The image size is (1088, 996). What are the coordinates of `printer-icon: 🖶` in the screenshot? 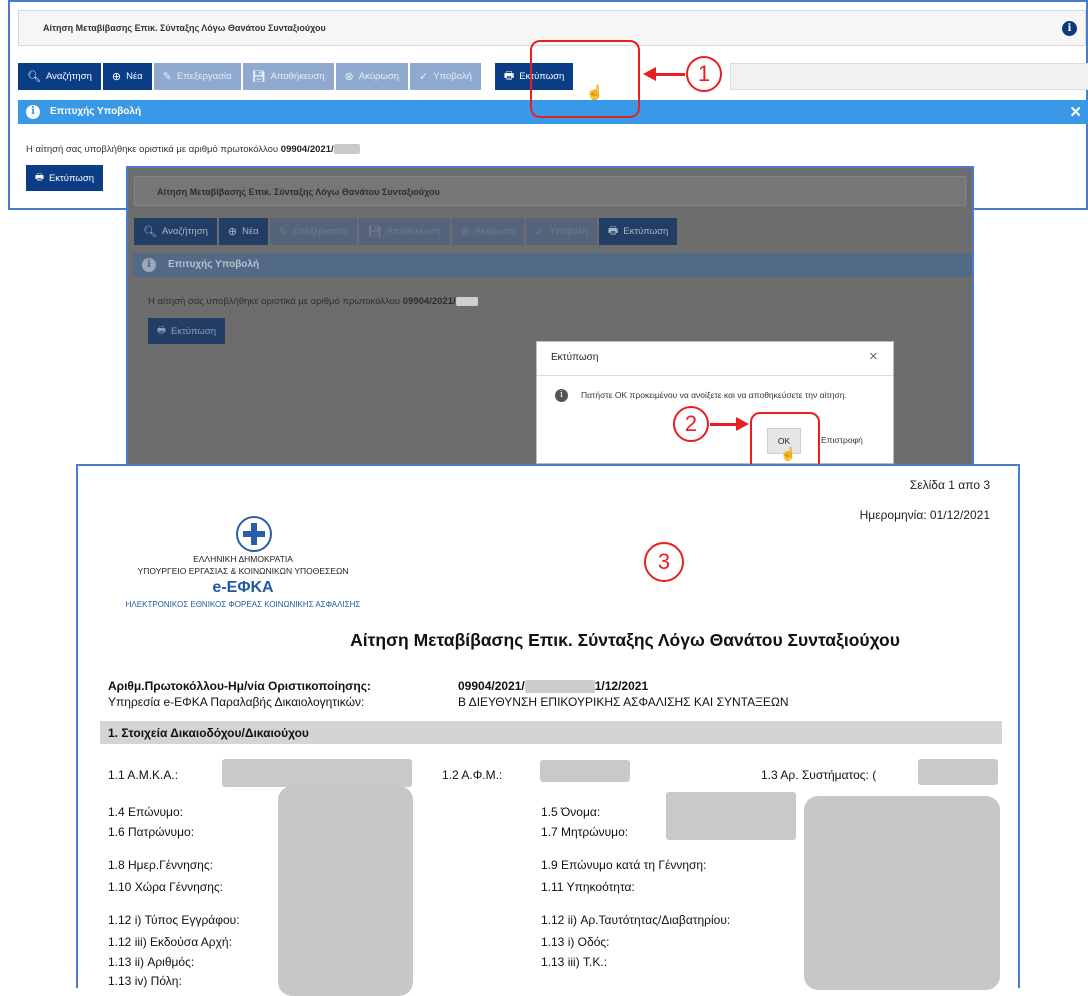 It's located at (509, 76).